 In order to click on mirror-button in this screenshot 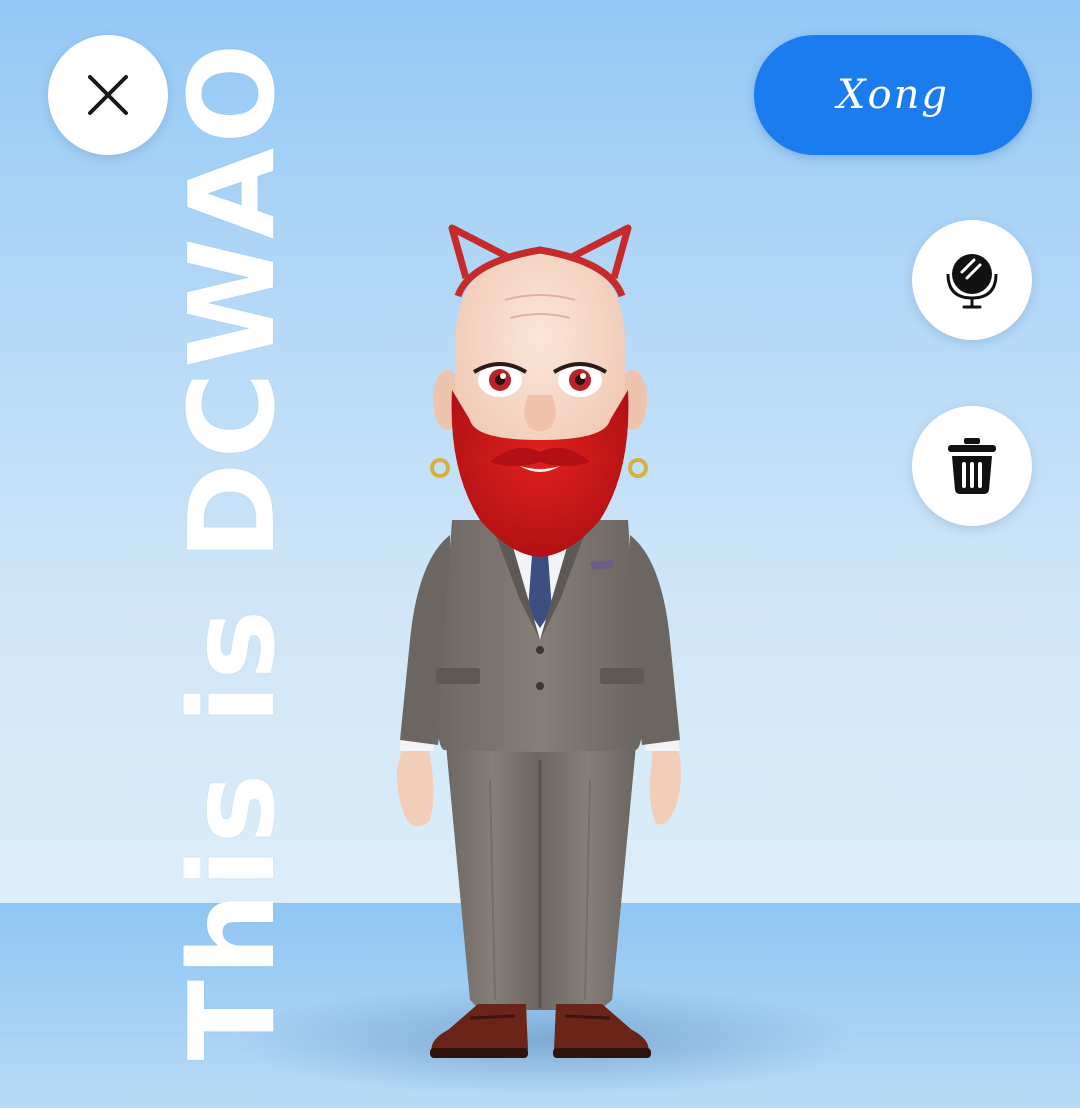, I will do `click(972, 280)`.